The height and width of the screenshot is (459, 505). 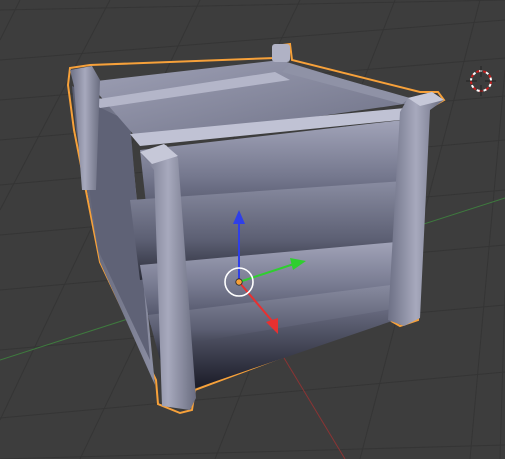 I want to click on post-back-top, so click(x=281, y=53).